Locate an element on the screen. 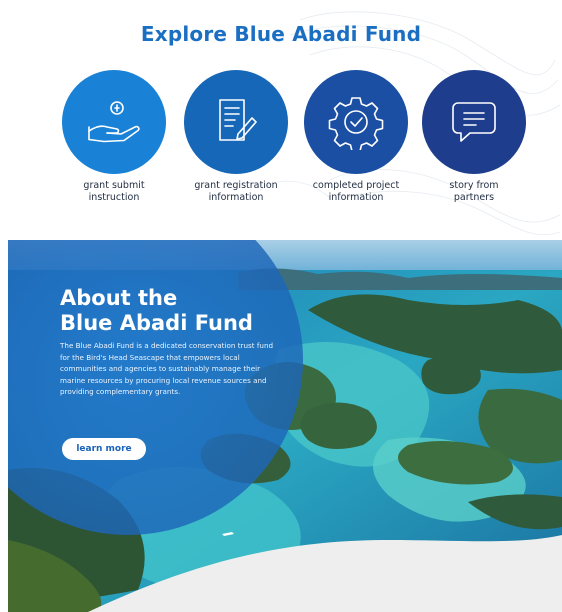 The image size is (562, 612). tile-grant-submit-instruction: grant submit instruction is located at coordinates (114, 137).